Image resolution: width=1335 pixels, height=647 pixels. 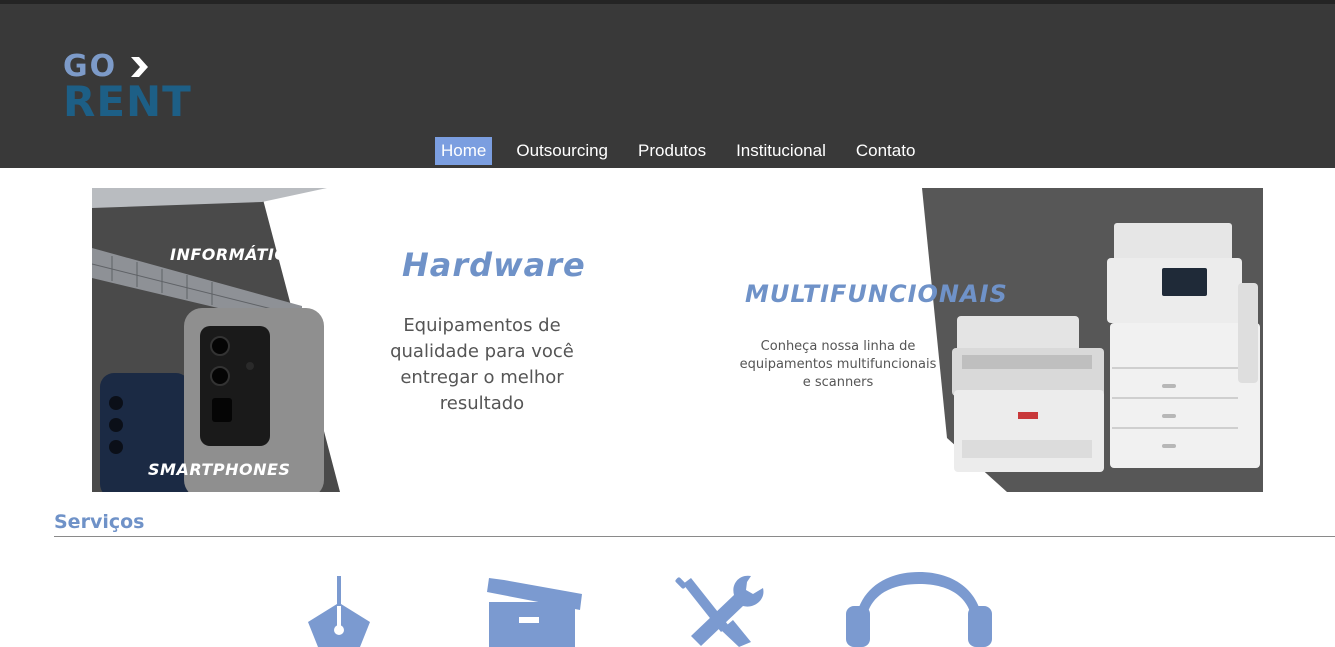 What do you see at coordinates (562, 151) in the screenshot?
I see `nav-item-outsourcing: Outsourcing` at bounding box center [562, 151].